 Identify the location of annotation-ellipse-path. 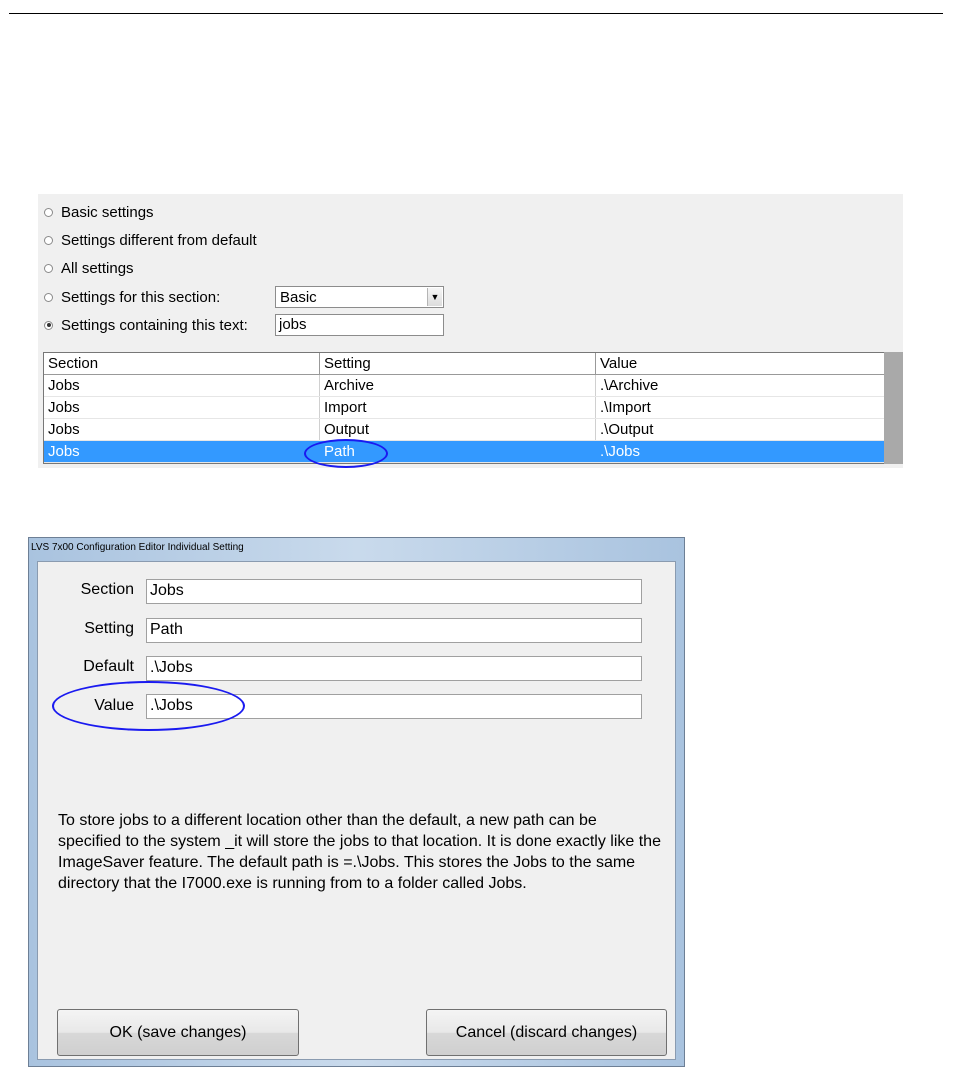
(346, 453).